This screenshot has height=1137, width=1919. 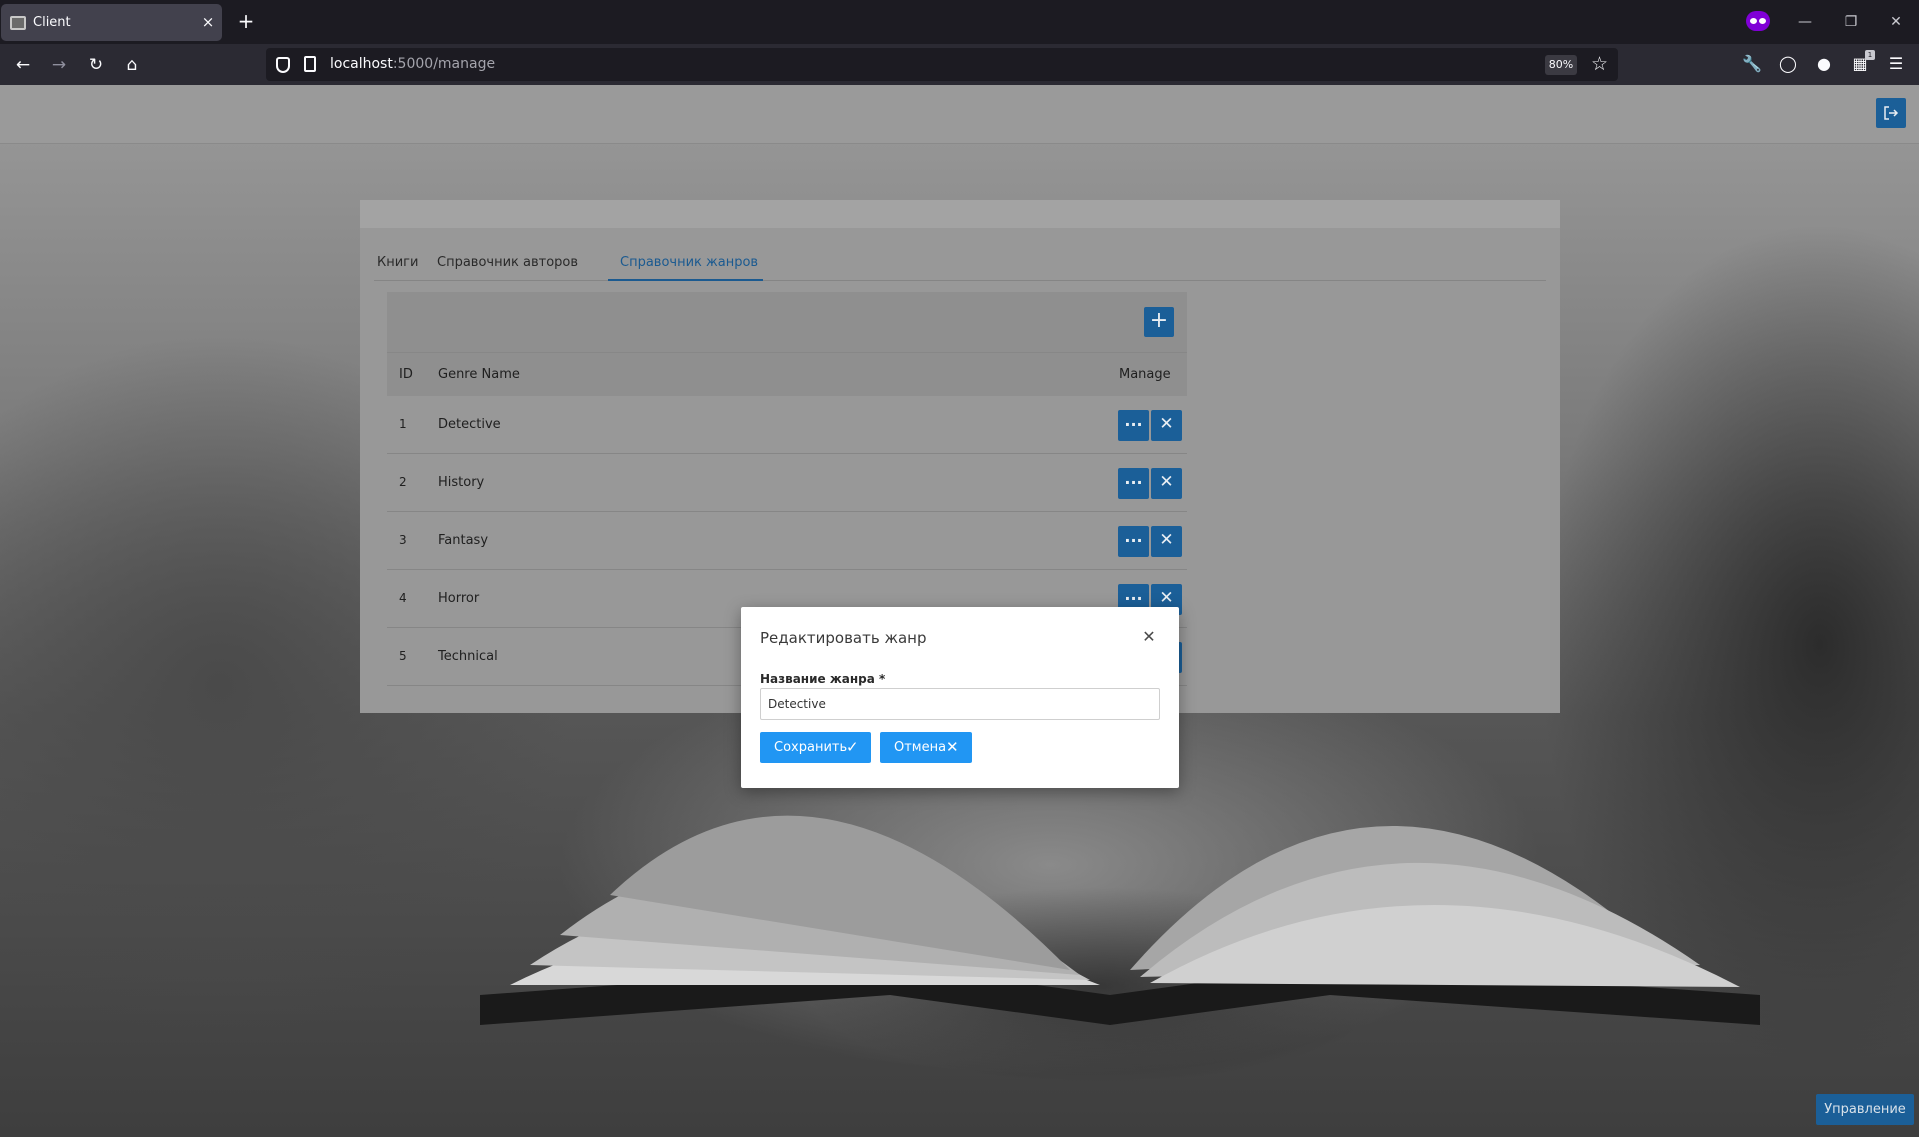 What do you see at coordinates (689, 262) in the screenshot?
I see `tab-genres: Справочник жанров` at bounding box center [689, 262].